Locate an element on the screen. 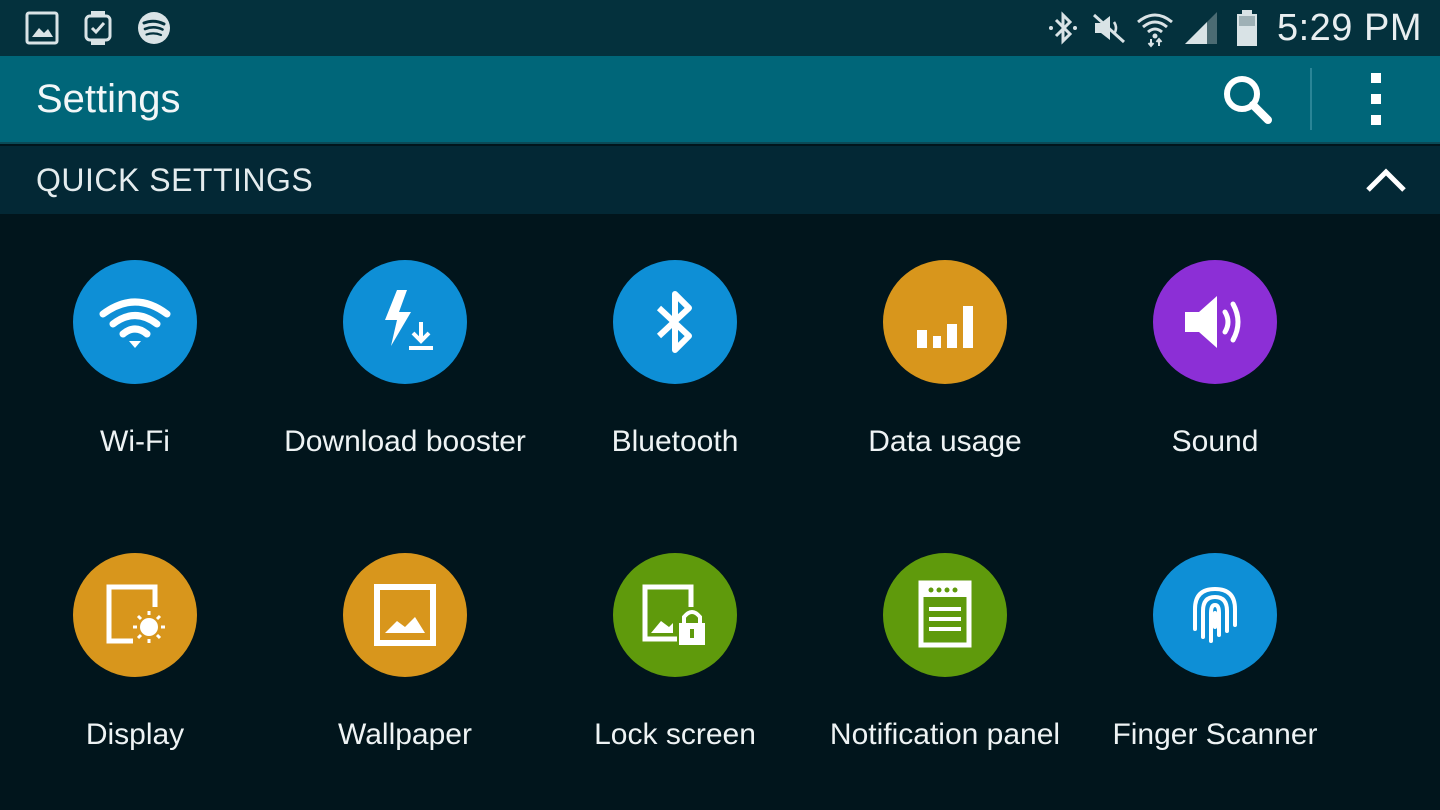 Image resolution: width=1440 pixels, height=810 pixels. quick-setting-download-booster: Download booster is located at coordinates (405, 354).